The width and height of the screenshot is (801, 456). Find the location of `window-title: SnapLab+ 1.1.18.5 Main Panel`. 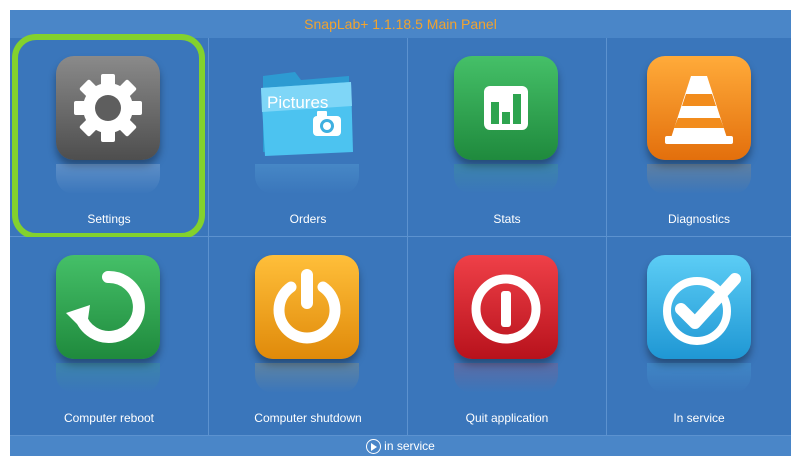

window-title: SnapLab+ 1.1.18.5 Main Panel is located at coordinates (400, 24).